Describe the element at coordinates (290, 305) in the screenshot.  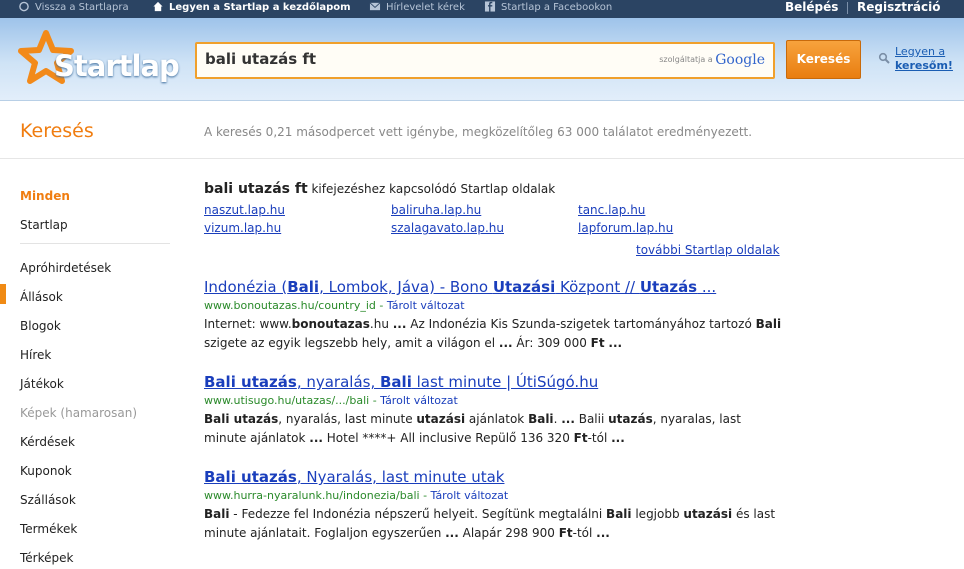
I see `result-url-text: www.bonoutazas.hu/country_id` at that location.